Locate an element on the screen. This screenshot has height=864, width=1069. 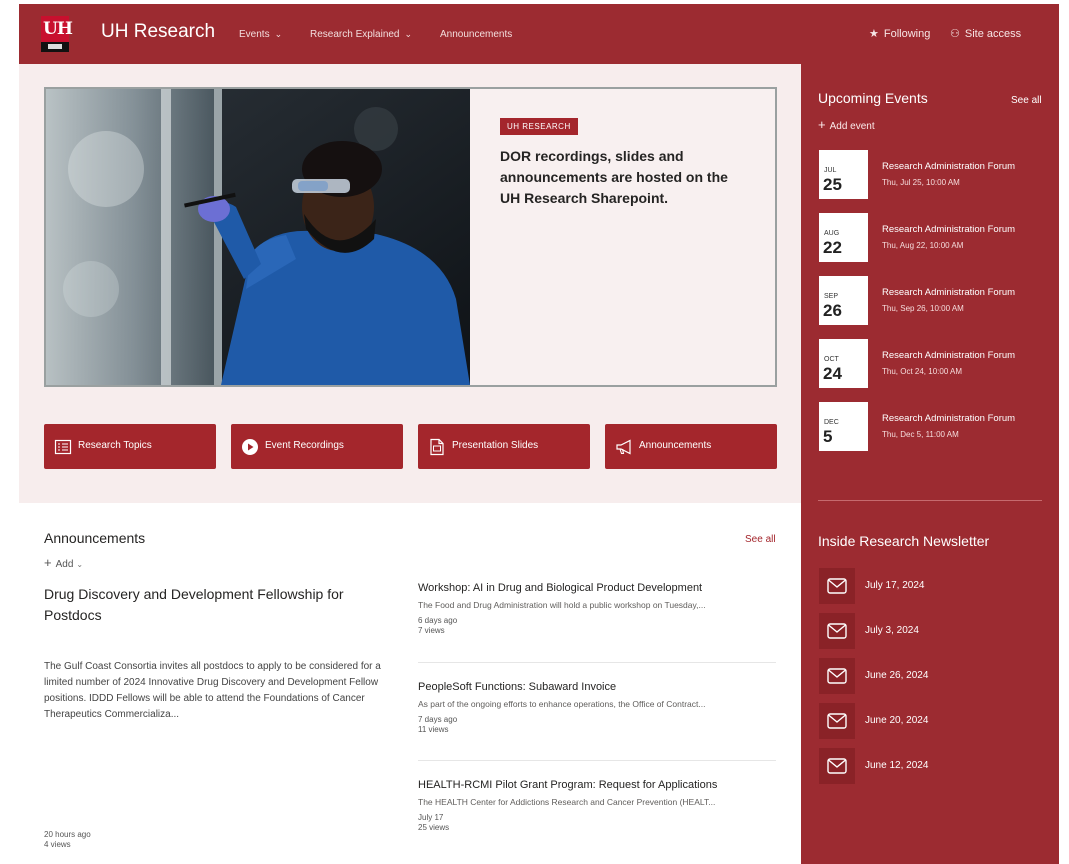
event-time: Thu, Jul 25, 10:00 AM is located at coordinates (921, 182).